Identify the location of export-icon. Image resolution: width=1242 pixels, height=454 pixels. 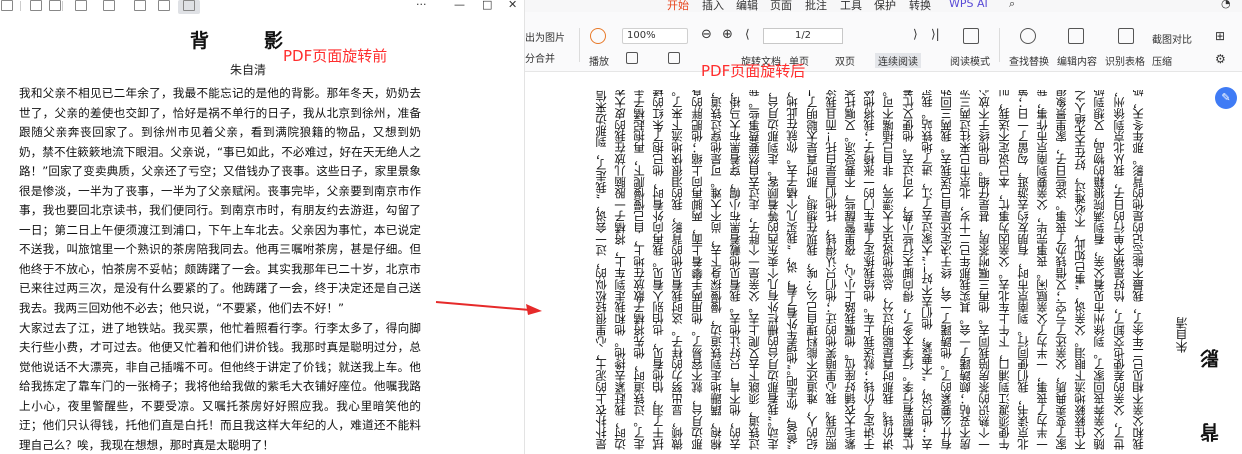
(189, 5).